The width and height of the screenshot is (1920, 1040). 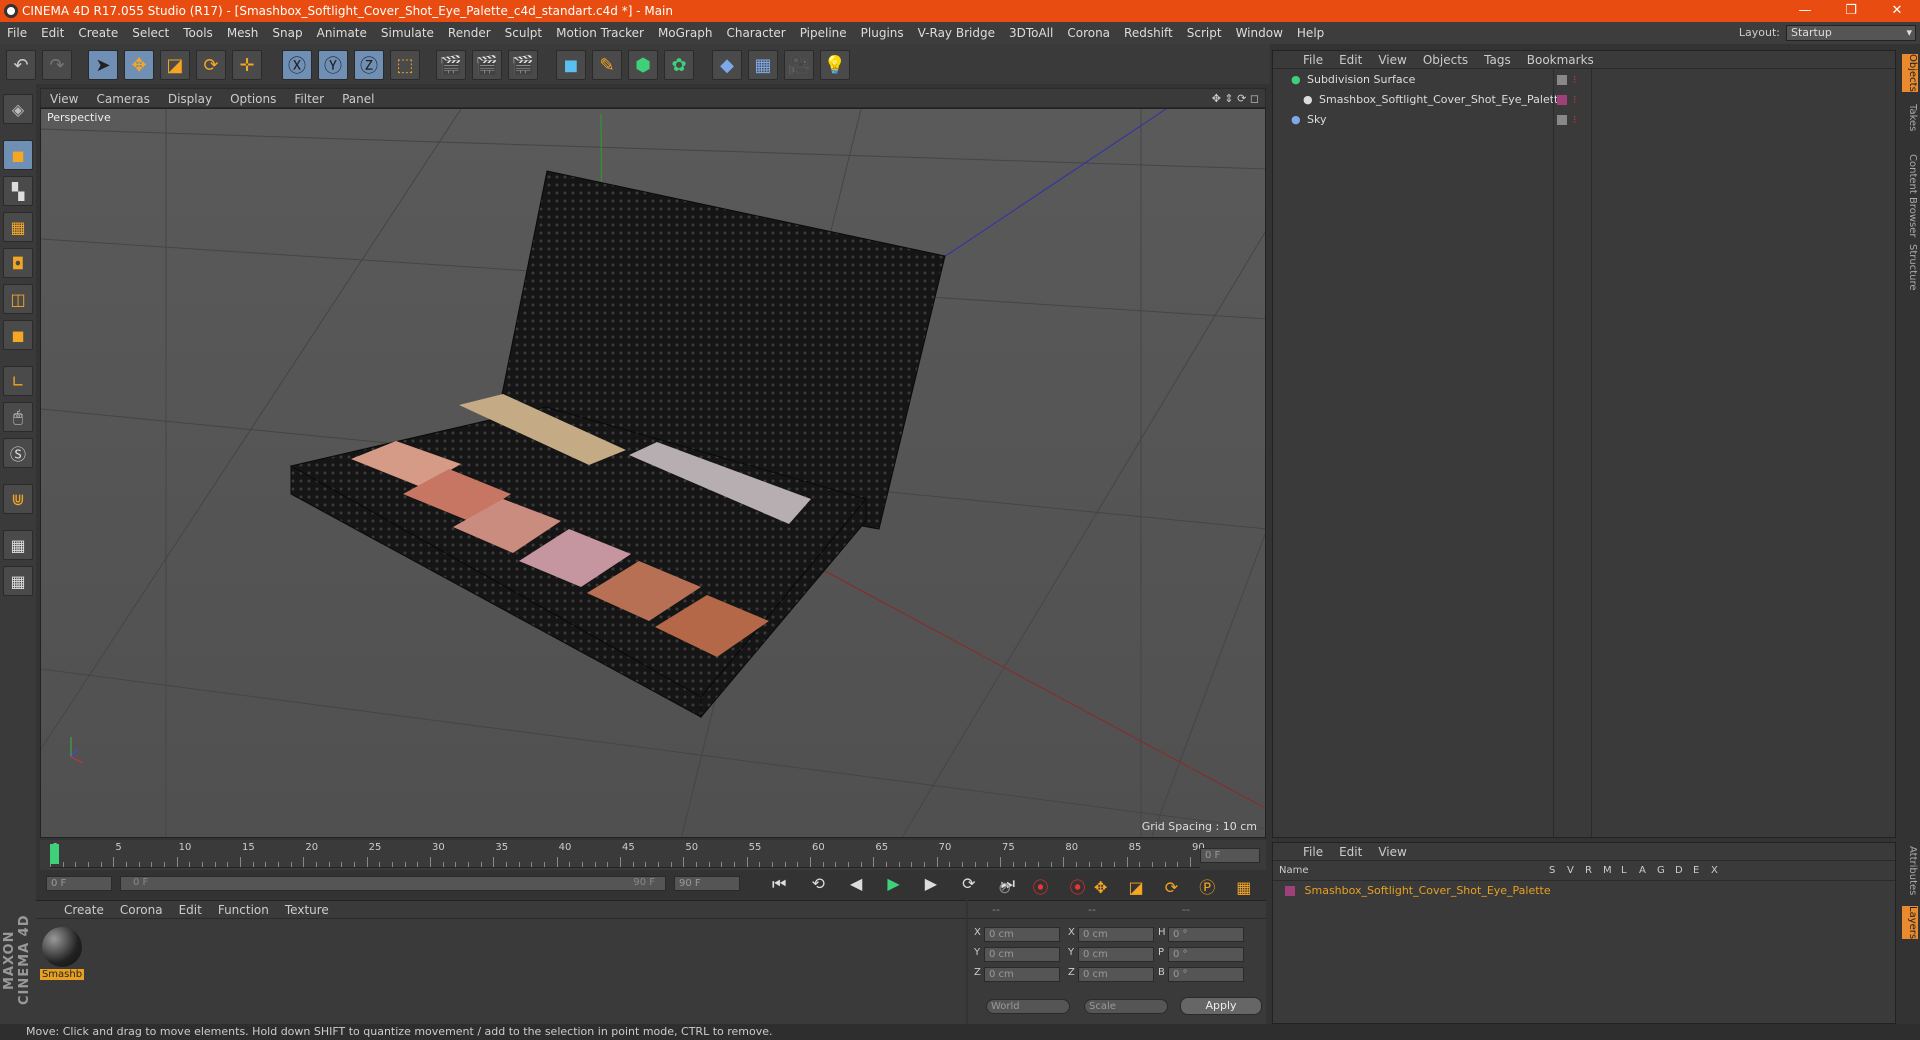 I want to click on snap-magnet-icon: ⋓, so click(x=18, y=499).